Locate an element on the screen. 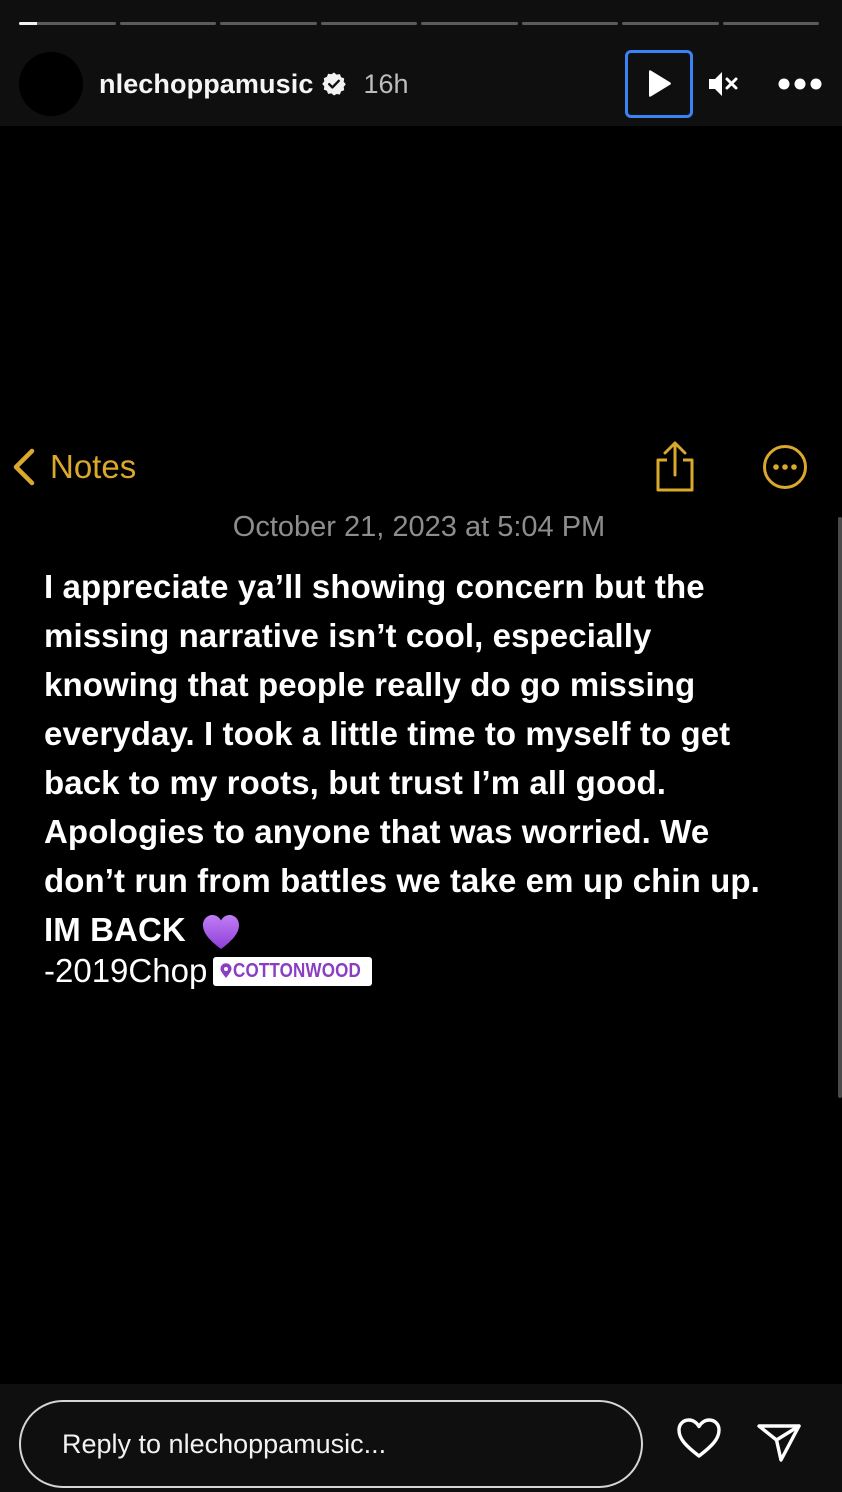  notes-back-label: Notes is located at coordinates (93, 466).